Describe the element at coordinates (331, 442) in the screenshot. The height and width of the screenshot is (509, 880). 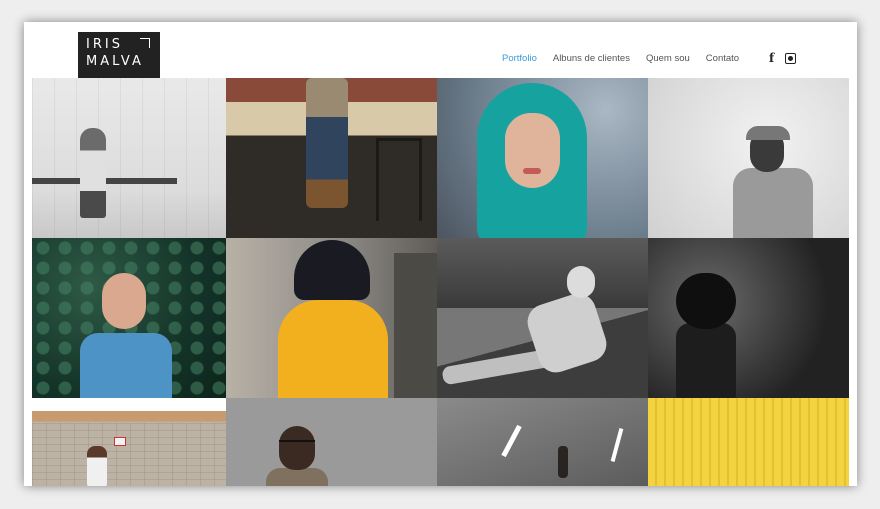
I see `photo-man-with-glasses` at that location.